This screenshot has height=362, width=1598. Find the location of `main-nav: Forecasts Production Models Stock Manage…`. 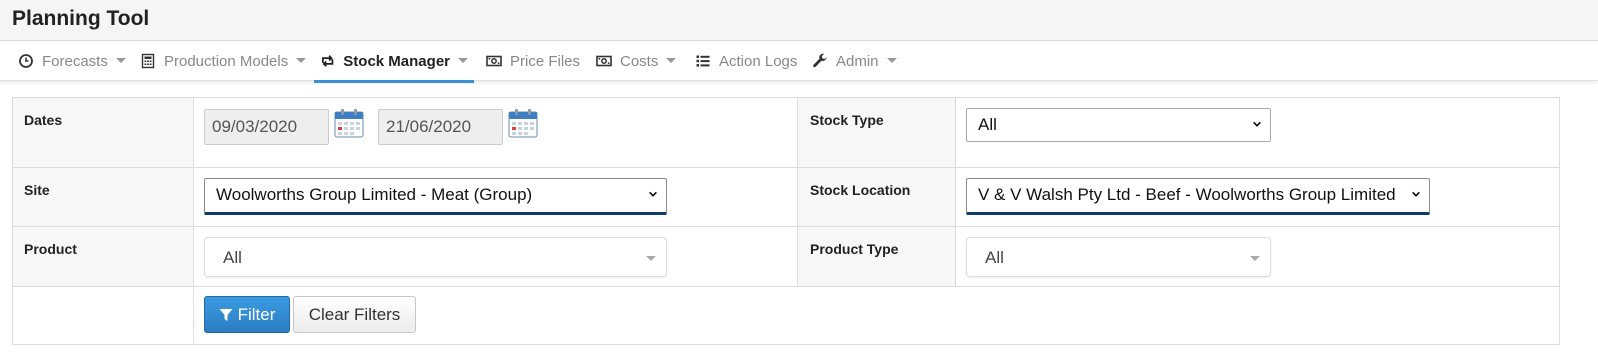

main-nav: Forecasts Production Models Stock Manage… is located at coordinates (799, 62).